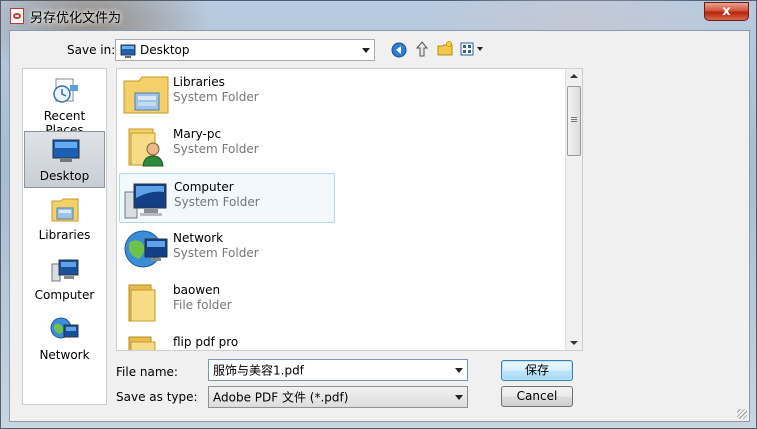  I want to click on file-name-field: 服饰与美容1.pdf, so click(338, 370).